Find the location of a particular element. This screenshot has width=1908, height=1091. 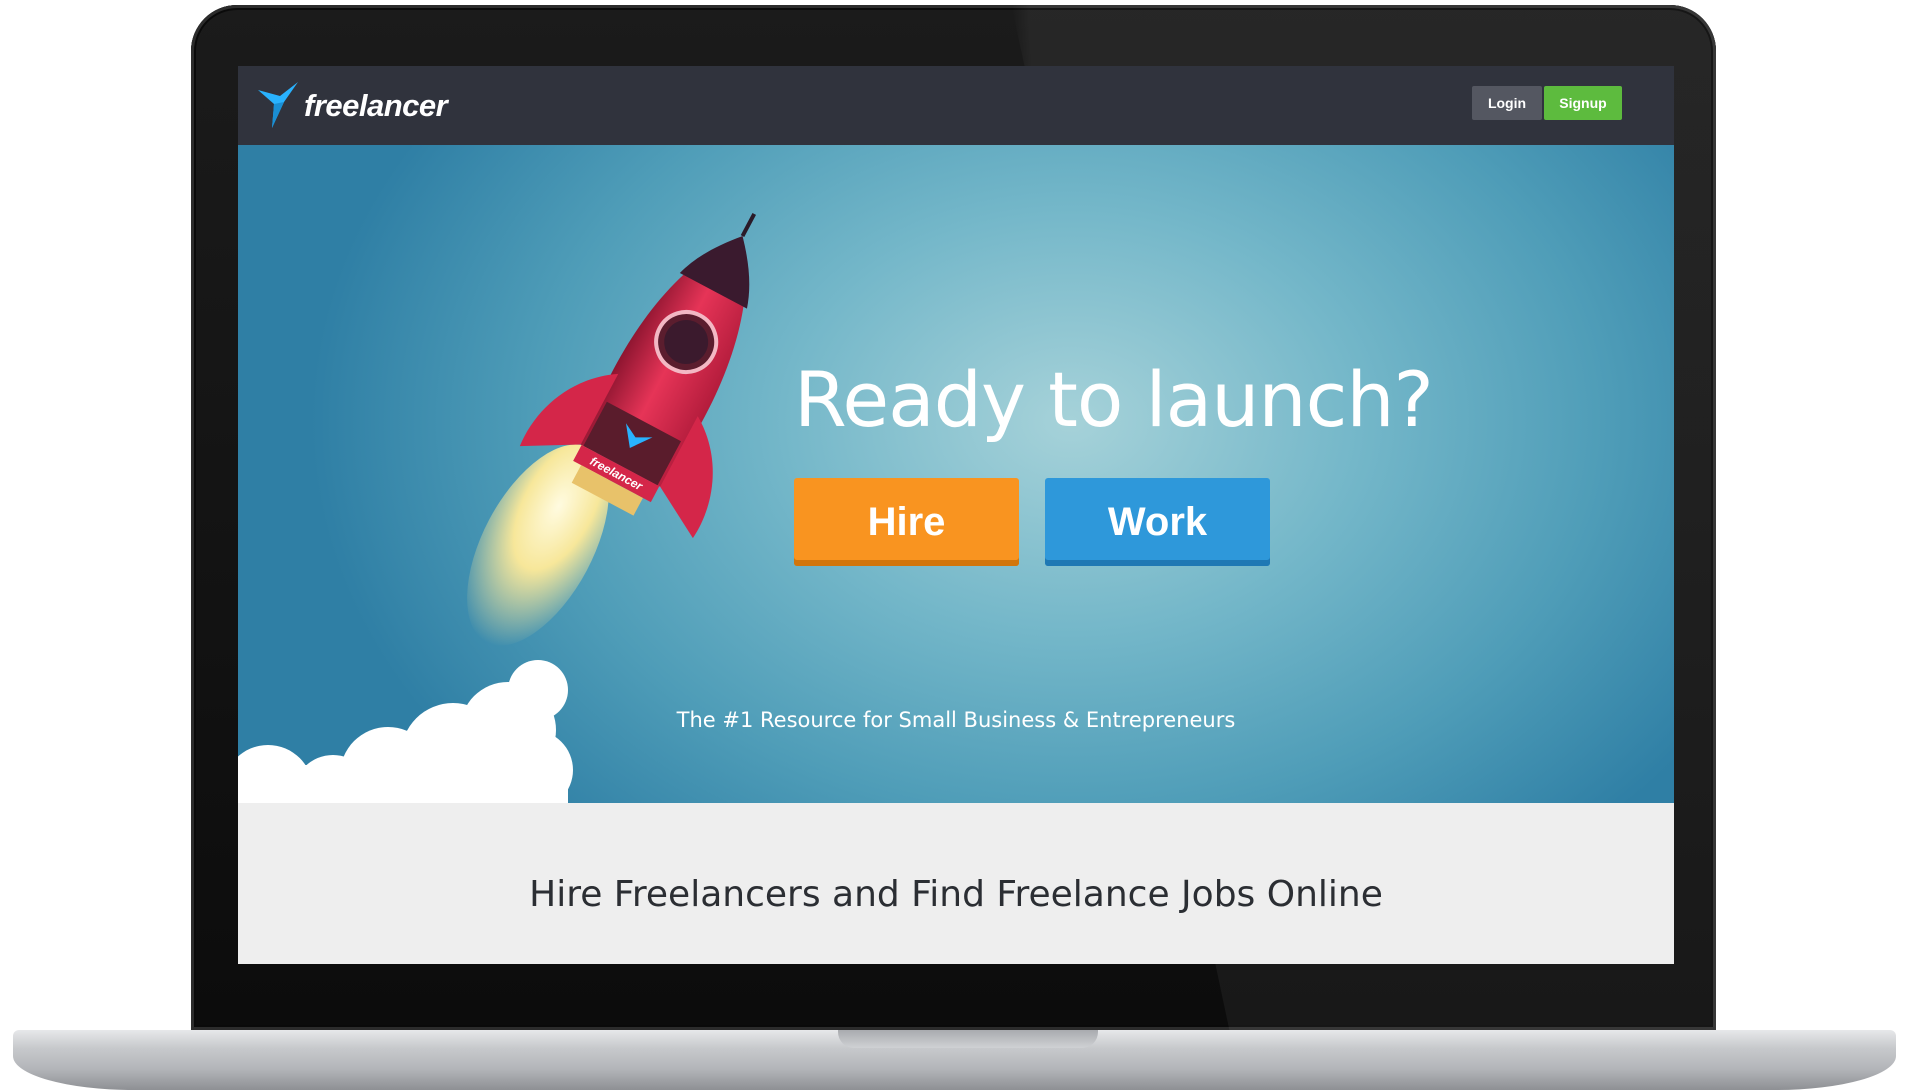

login-button: Login is located at coordinates (1507, 103).